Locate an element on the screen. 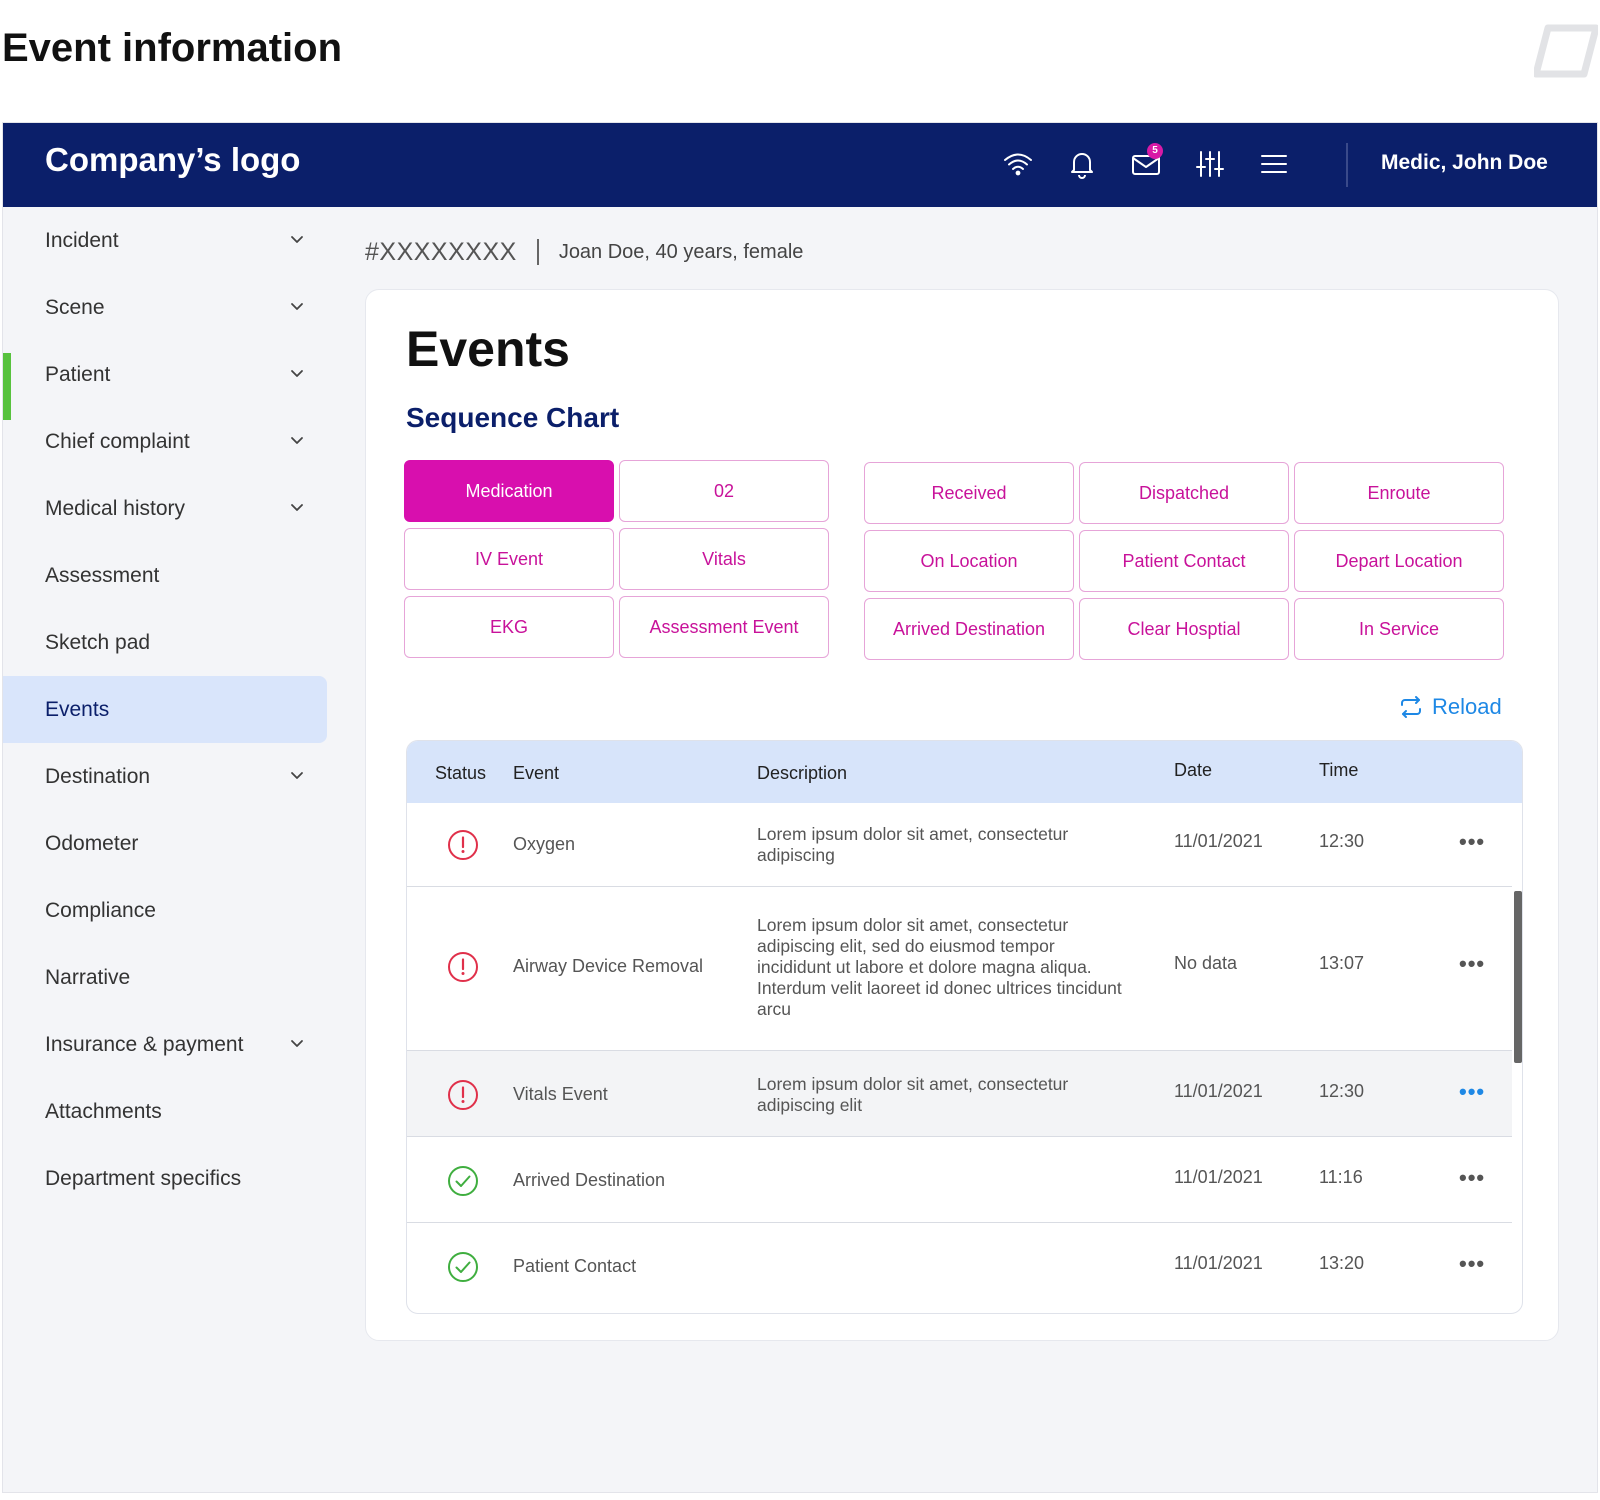 The image size is (1600, 1500). sequence-button-02: 02 is located at coordinates (724, 491).